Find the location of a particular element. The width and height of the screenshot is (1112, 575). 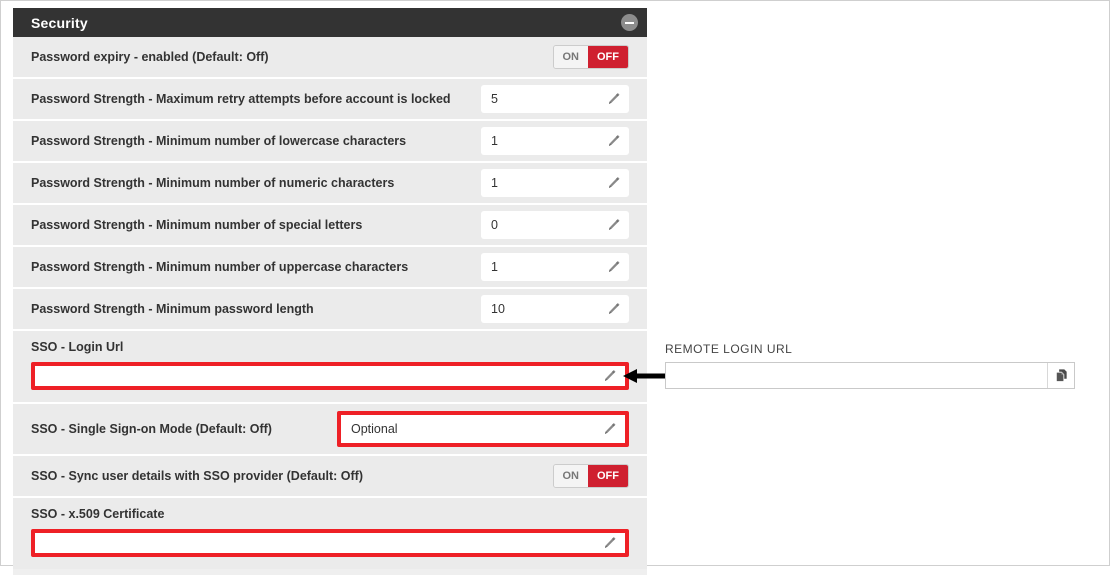

value-input-min-special: 0 is located at coordinates (555, 225).